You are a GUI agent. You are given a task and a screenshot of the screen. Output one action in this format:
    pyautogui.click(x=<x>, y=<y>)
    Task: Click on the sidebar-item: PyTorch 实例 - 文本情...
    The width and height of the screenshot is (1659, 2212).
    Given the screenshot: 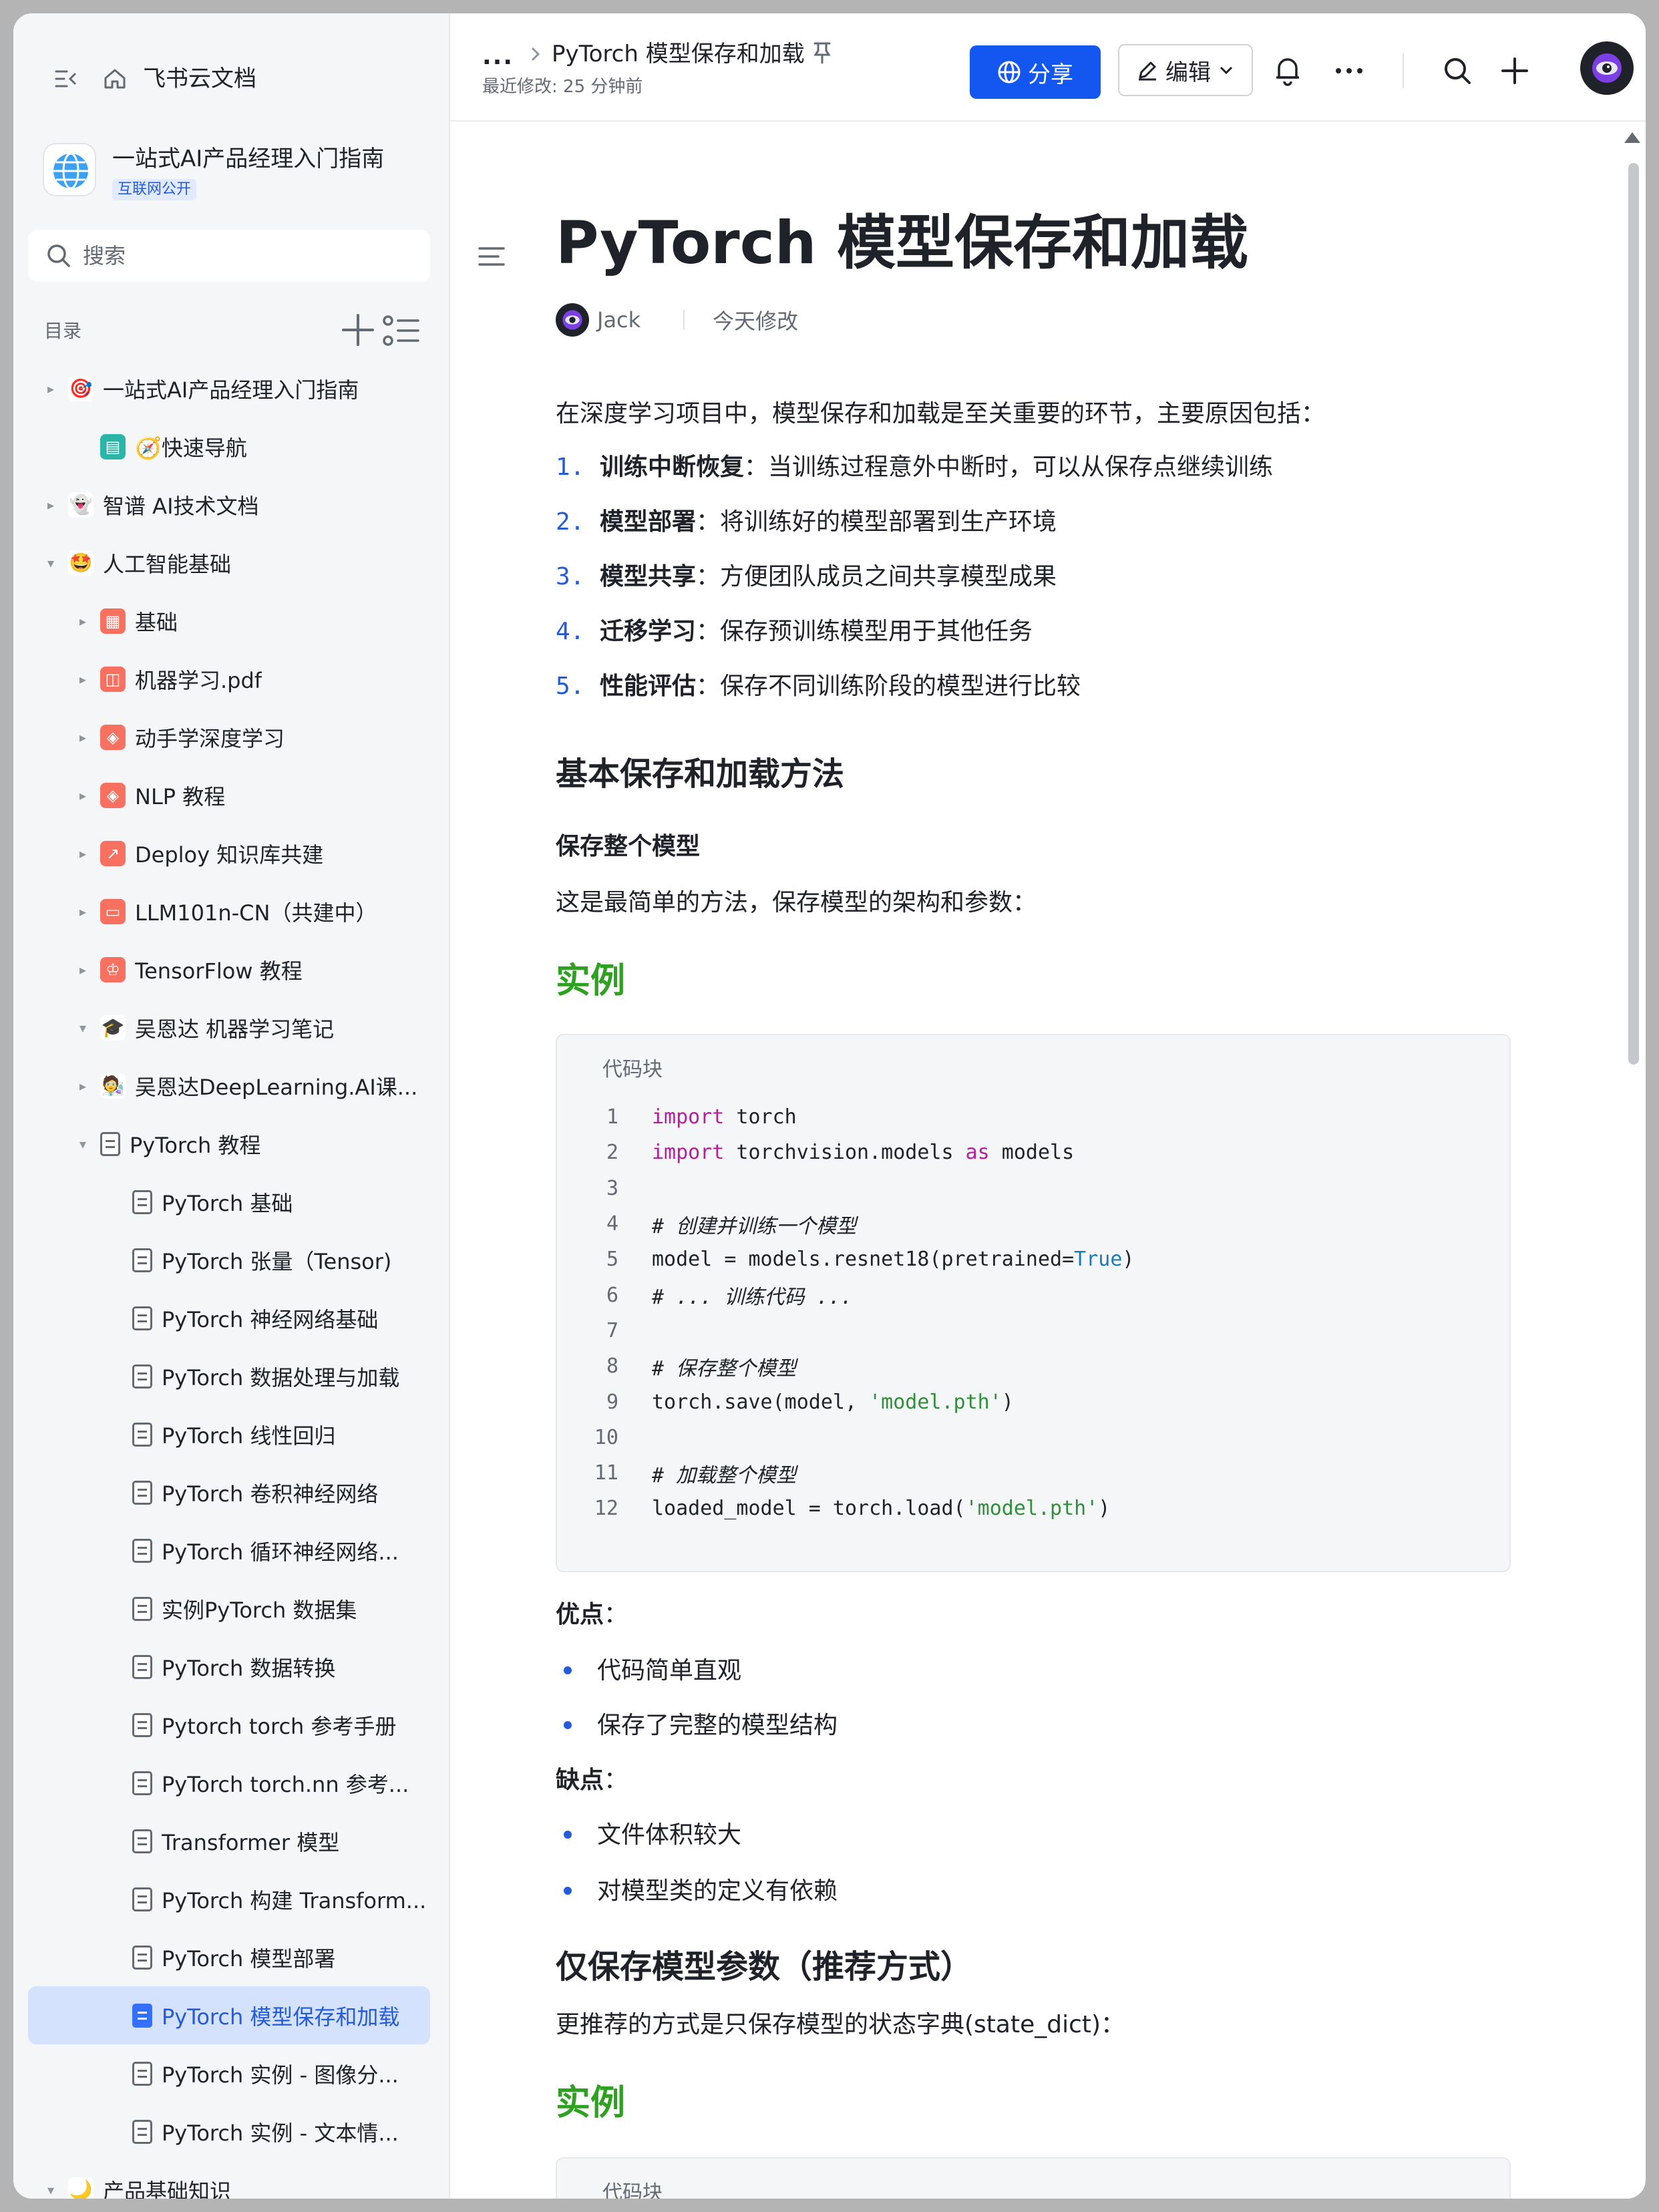 What is the action you would take?
    pyautogui.click(x=229, y=2131)
    